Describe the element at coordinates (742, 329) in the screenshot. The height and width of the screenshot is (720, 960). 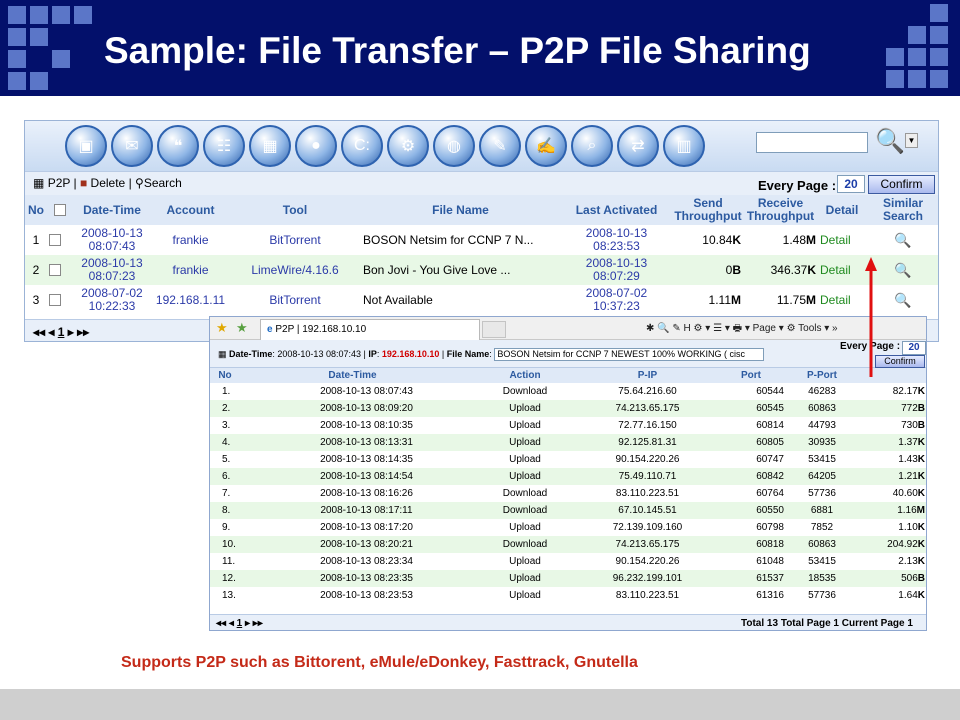
I see `browser-tools: ✱ 🔍 ✎ H ⚙ ▾ ☰ ▾ 🖶 ▾ Page ▾ ⚙ Tools ▾ »` at that location.